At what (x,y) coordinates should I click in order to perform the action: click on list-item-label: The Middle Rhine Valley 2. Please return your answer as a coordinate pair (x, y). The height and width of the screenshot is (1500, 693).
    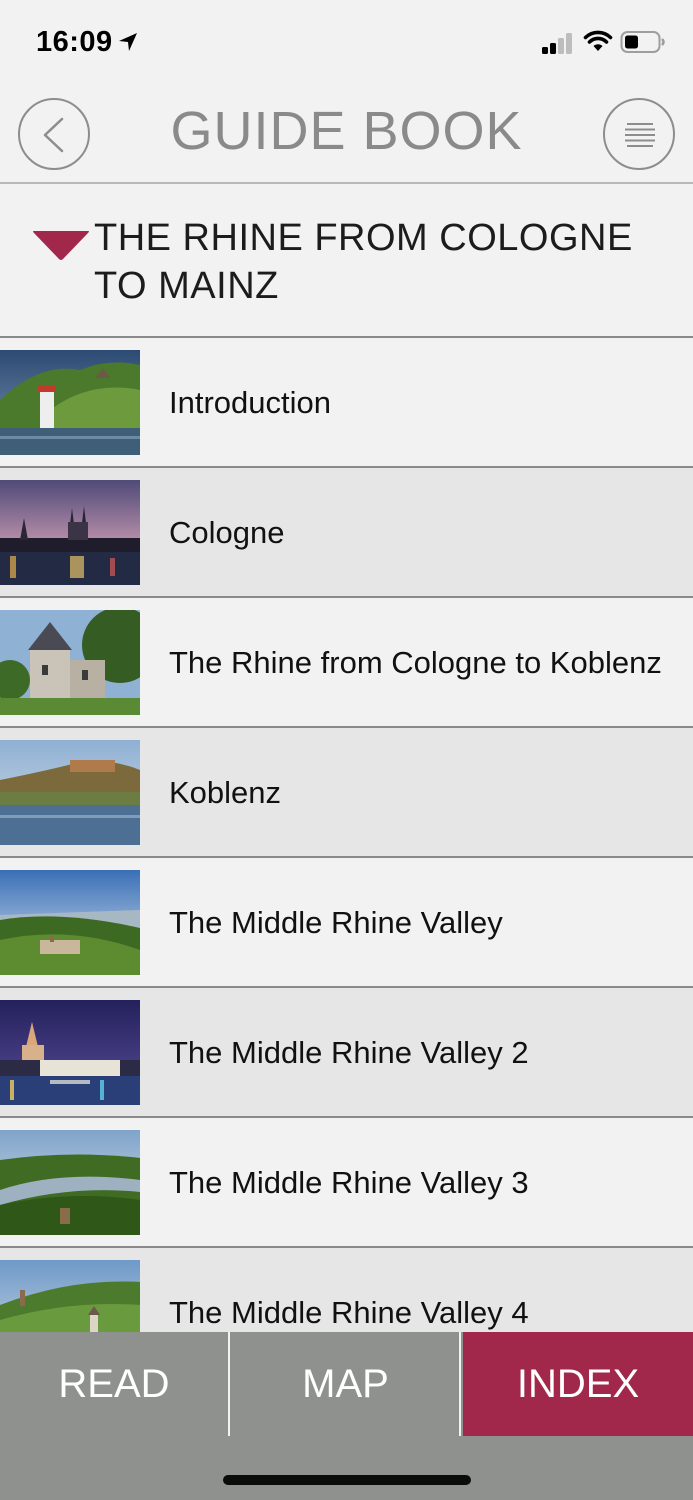
    Looking at the image, I should click on (349, 1052).